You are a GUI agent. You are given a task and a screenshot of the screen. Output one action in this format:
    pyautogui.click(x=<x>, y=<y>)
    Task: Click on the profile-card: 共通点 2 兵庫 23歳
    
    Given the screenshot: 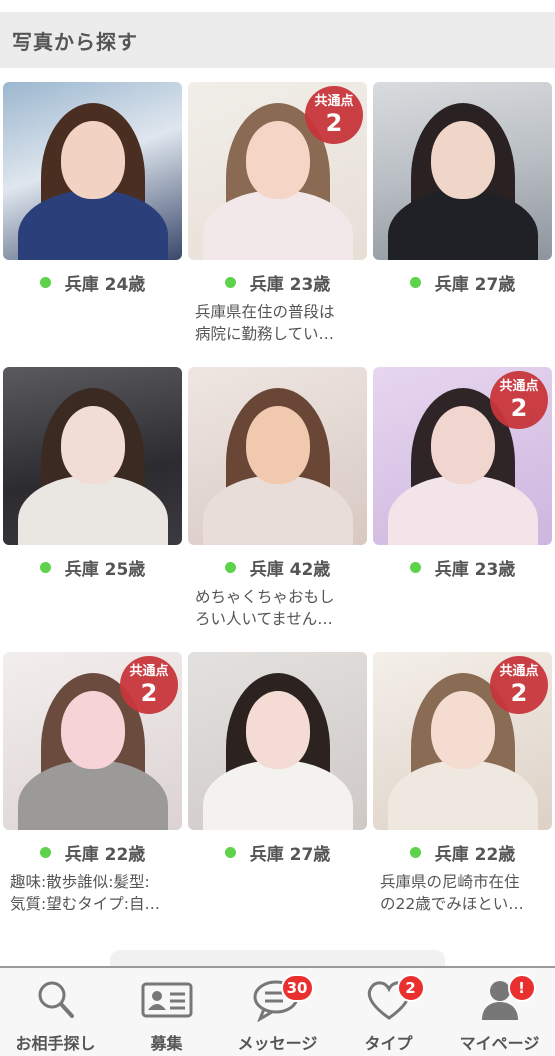 What is the action you would take?
    pyautogui.click(x=462, y=478)
    